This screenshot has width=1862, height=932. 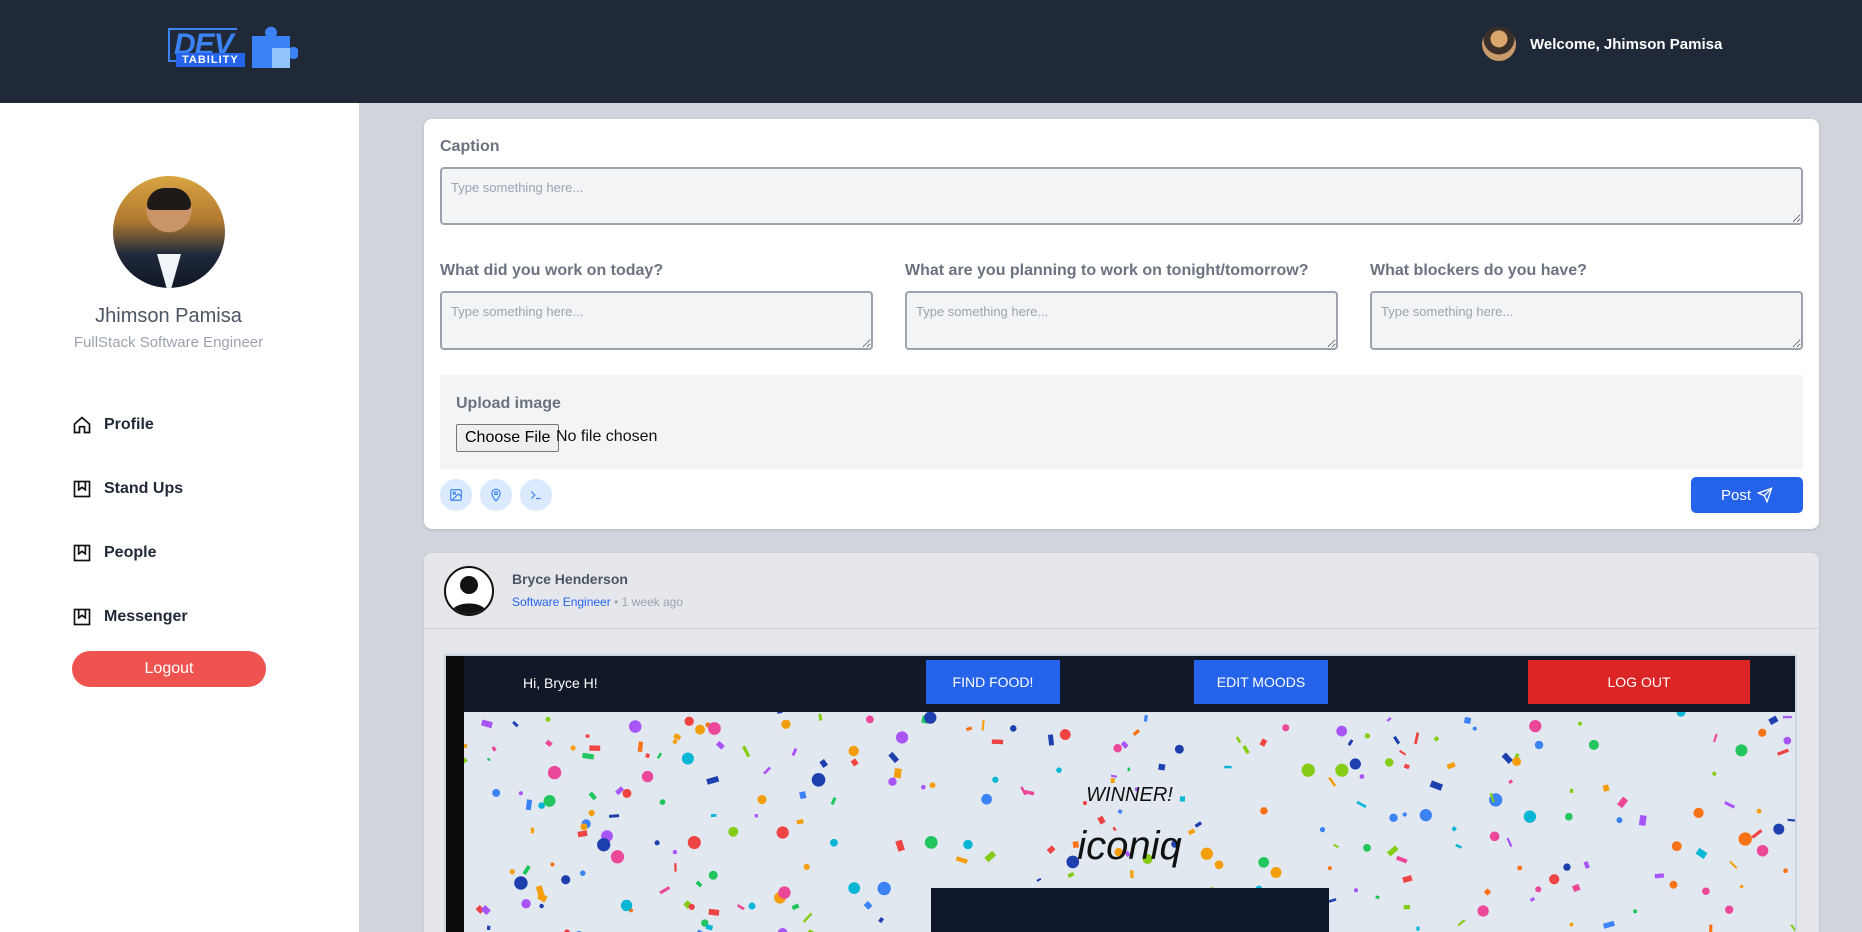 I want to click on embedded-greeting: Hi, Bryce H!, so click(x=560, y=683).